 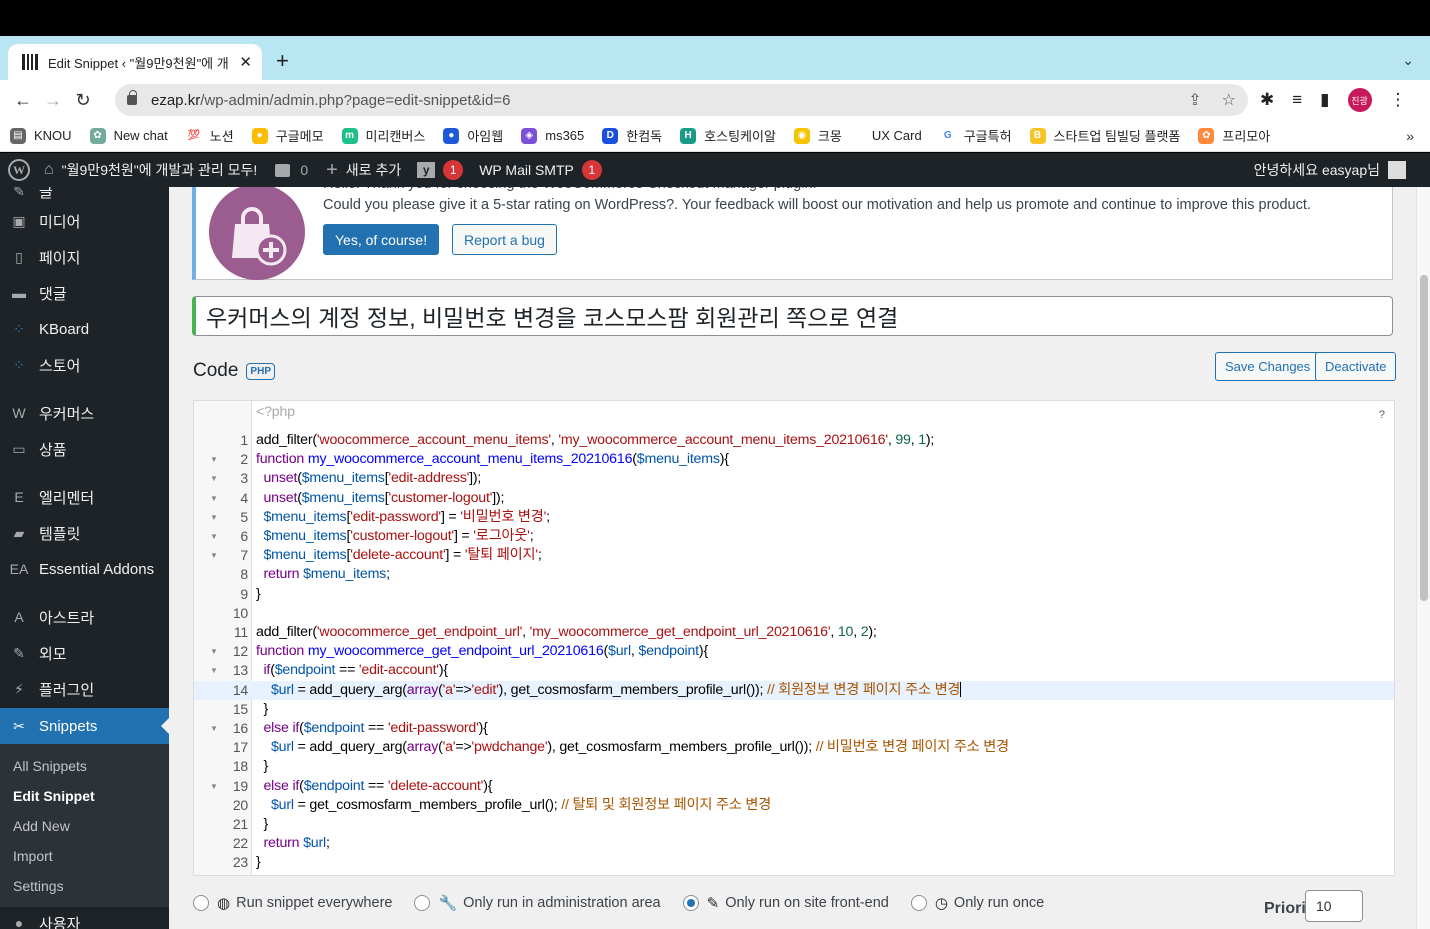 What do you see at coordinates (23, 100) in the screenshot?
I see `back-button: ←` at bounding box center [23, 100].